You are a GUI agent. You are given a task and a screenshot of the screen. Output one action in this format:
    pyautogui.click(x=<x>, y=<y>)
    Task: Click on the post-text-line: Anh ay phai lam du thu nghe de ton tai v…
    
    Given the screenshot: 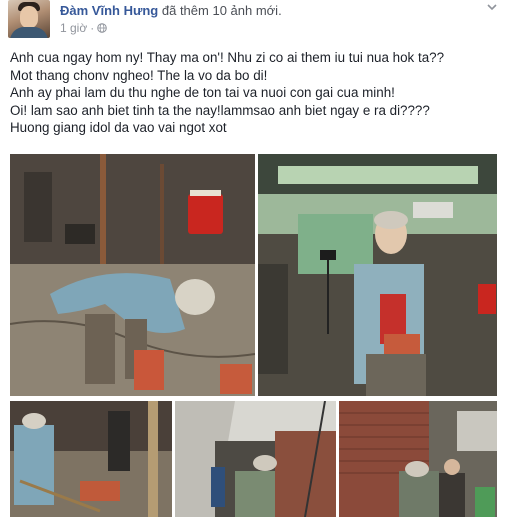 What is the action you would take?
    pyautogui.click(x=202, y=92)
    